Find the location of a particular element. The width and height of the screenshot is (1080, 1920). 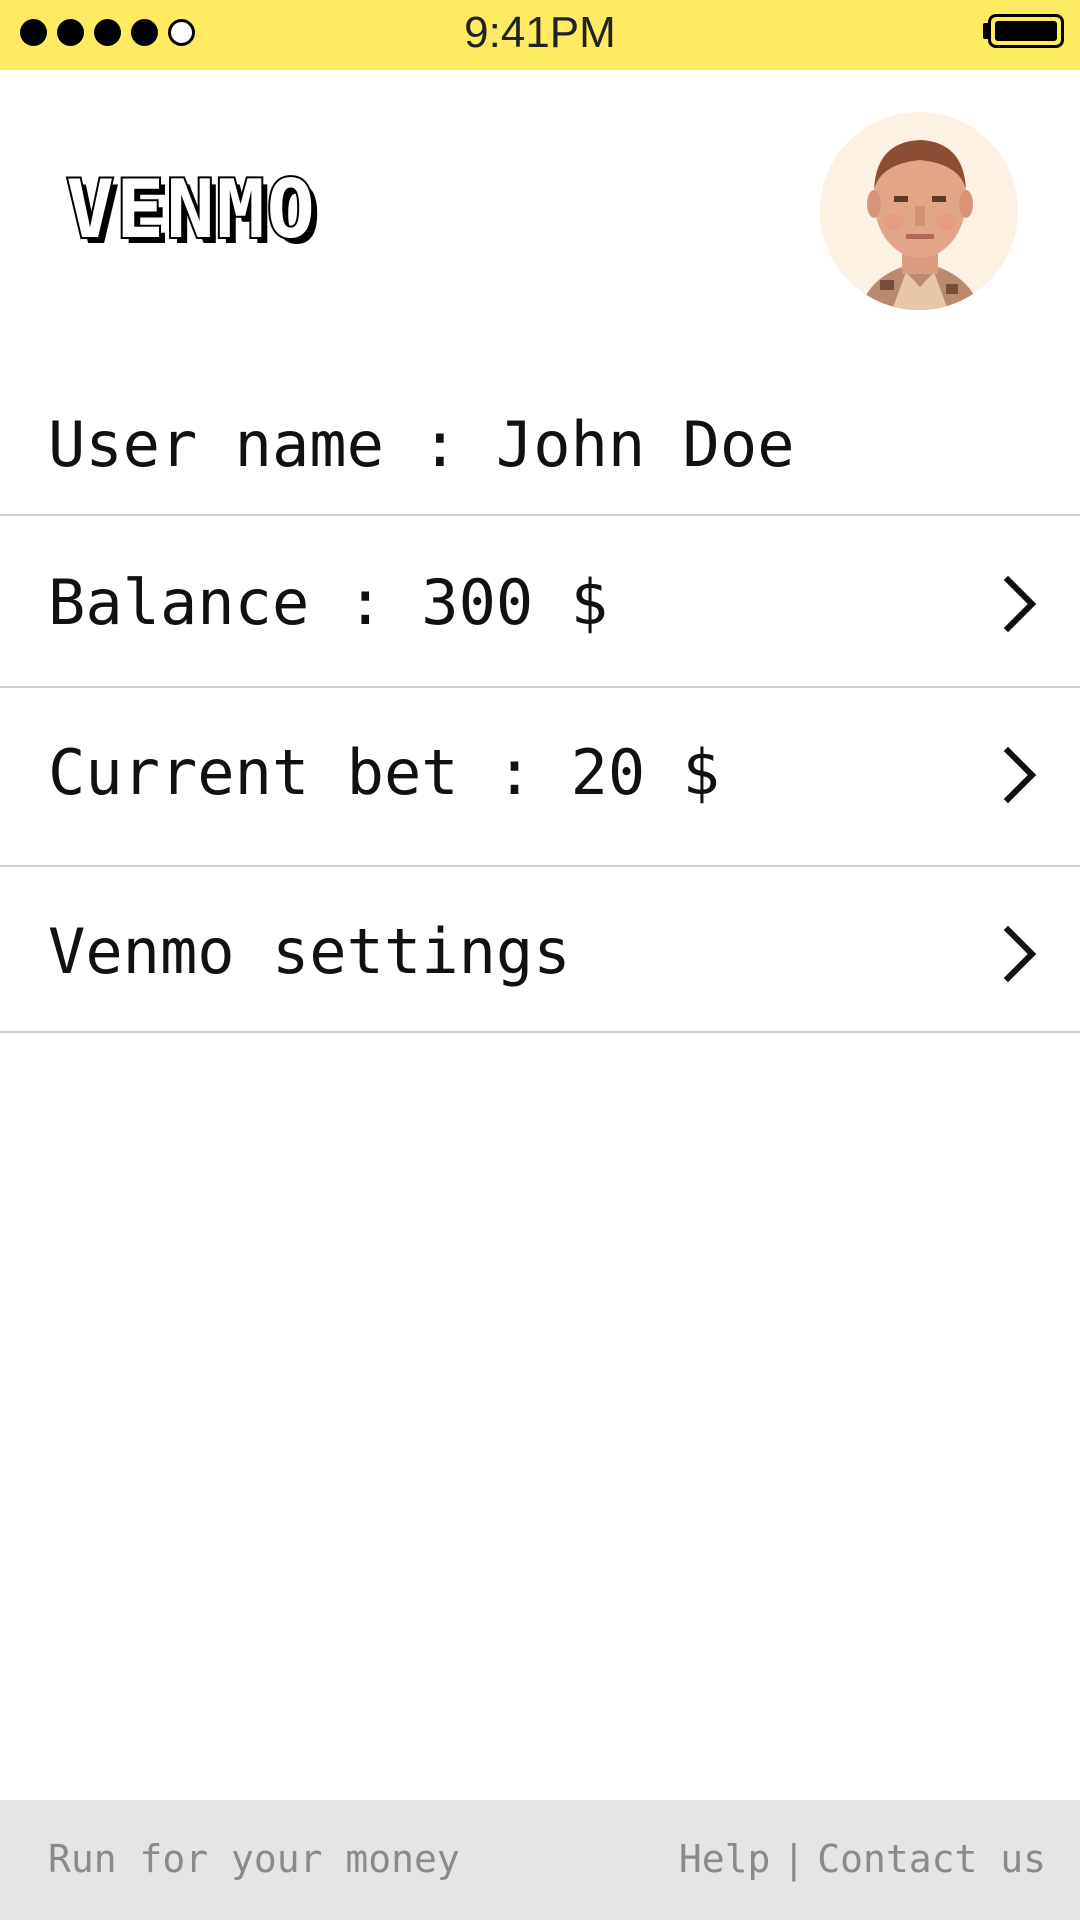

user-photo-icon is located at coordinates (919, 211).